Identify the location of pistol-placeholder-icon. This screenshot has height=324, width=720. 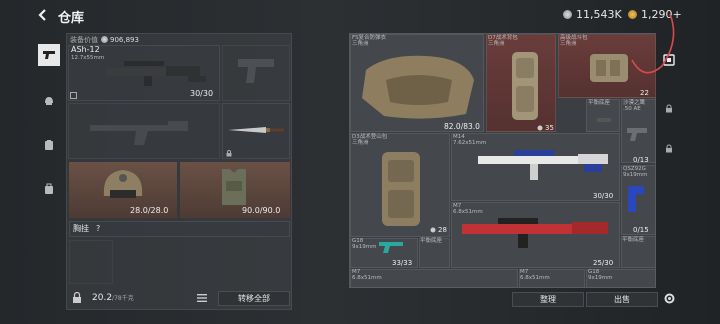
(256, 71).